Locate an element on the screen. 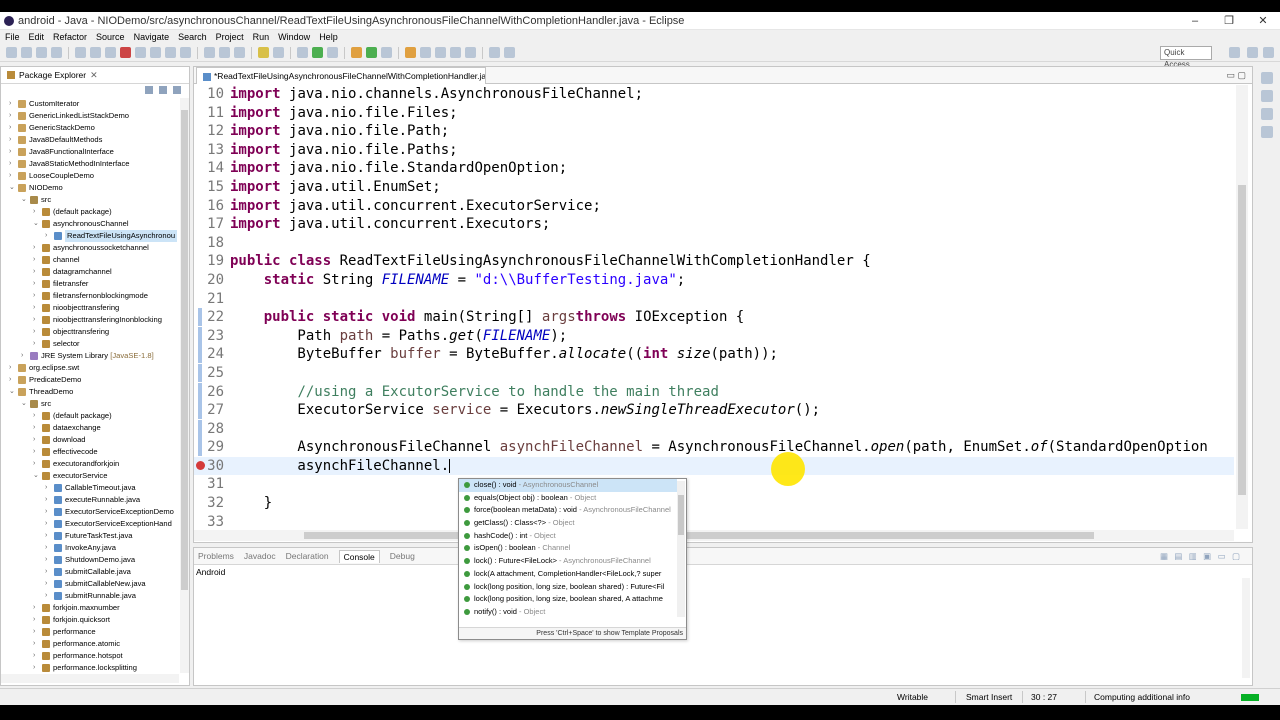 The width and height of the screenshot is (1280, 720). code-line: 11 import java.nio.file.Files; is located at coordinates (714, 113).